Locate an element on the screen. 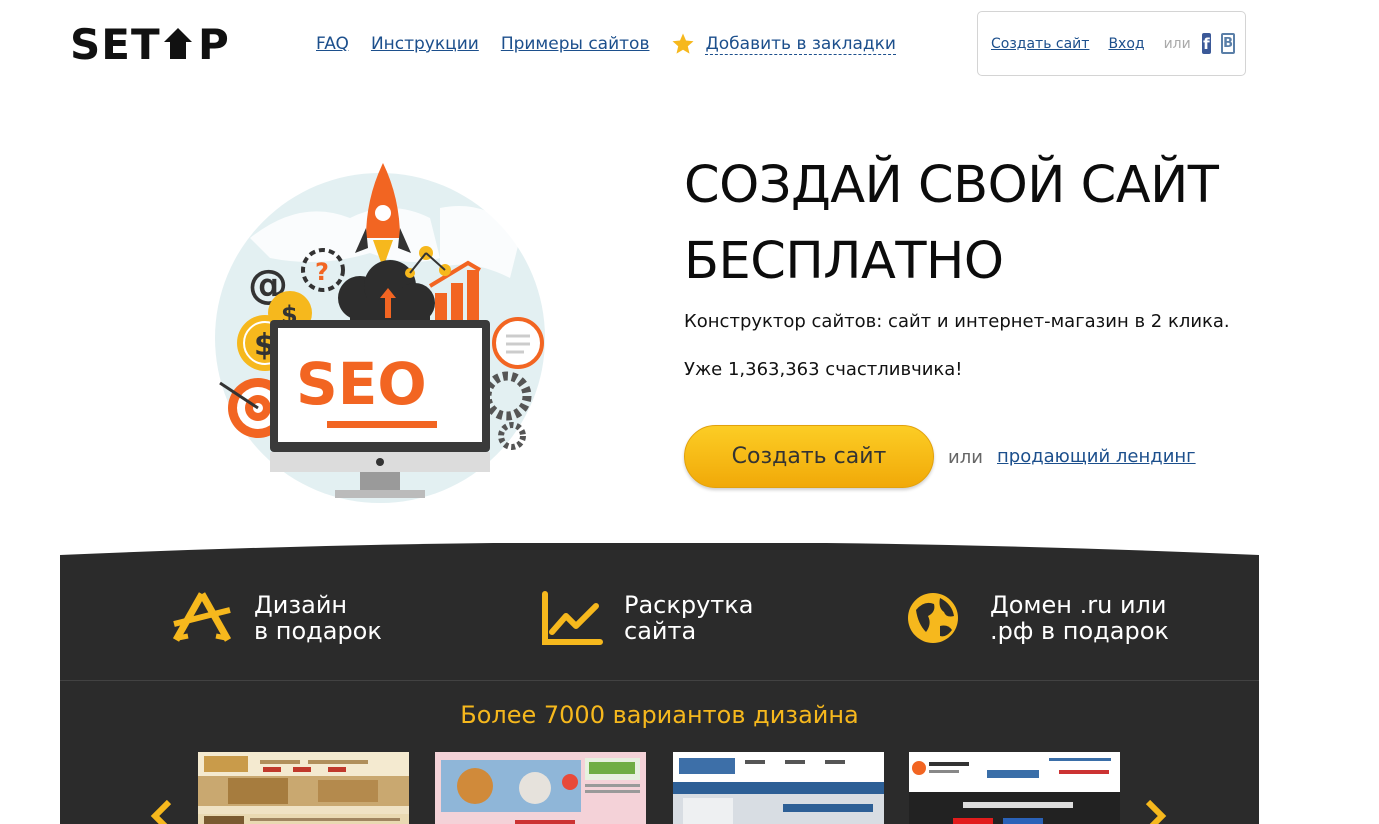 The height and width of the screenshot is (824, 1379). bookmark-link: Добавить в закладки is located at coordinates (800, 44).